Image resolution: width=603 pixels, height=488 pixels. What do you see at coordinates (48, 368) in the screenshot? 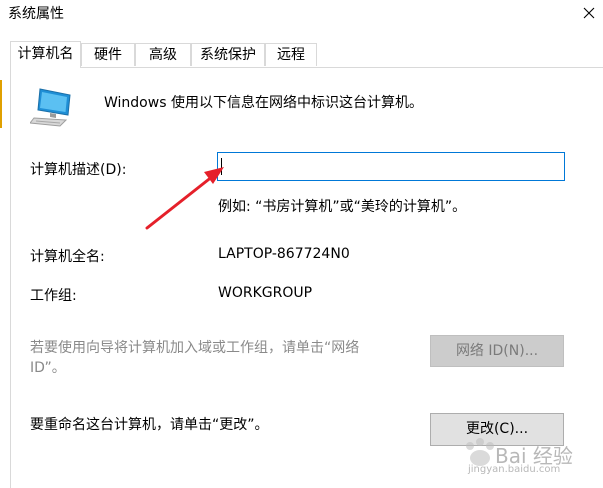
I see `network-id-text-line2: ID”。` at bounding box center [48, 368].